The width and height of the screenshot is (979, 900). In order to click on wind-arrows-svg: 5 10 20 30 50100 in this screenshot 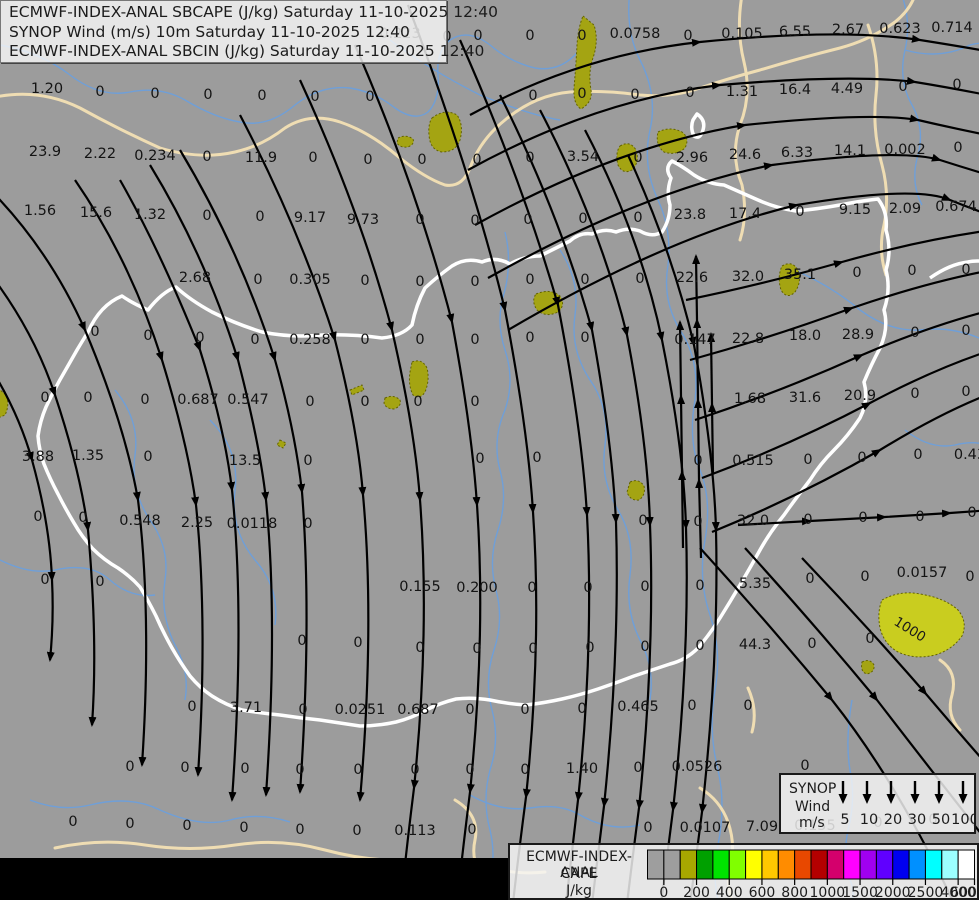, I will do `click(906, 804)`.